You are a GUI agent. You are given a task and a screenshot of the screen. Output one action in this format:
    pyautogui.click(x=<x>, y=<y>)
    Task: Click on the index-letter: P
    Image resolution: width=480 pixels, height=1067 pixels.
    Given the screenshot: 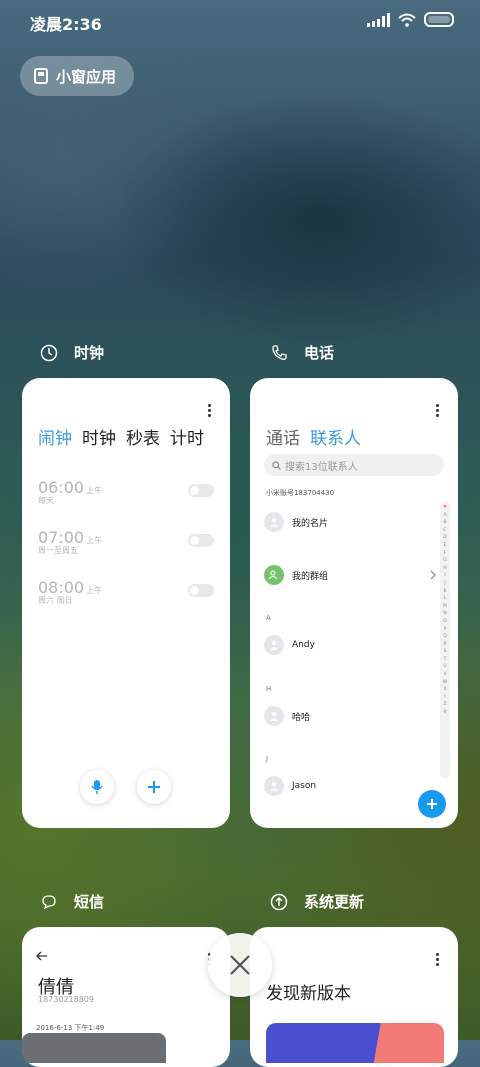 What is the action you would take?
    pyautogui.click(x=445, y=630)
    